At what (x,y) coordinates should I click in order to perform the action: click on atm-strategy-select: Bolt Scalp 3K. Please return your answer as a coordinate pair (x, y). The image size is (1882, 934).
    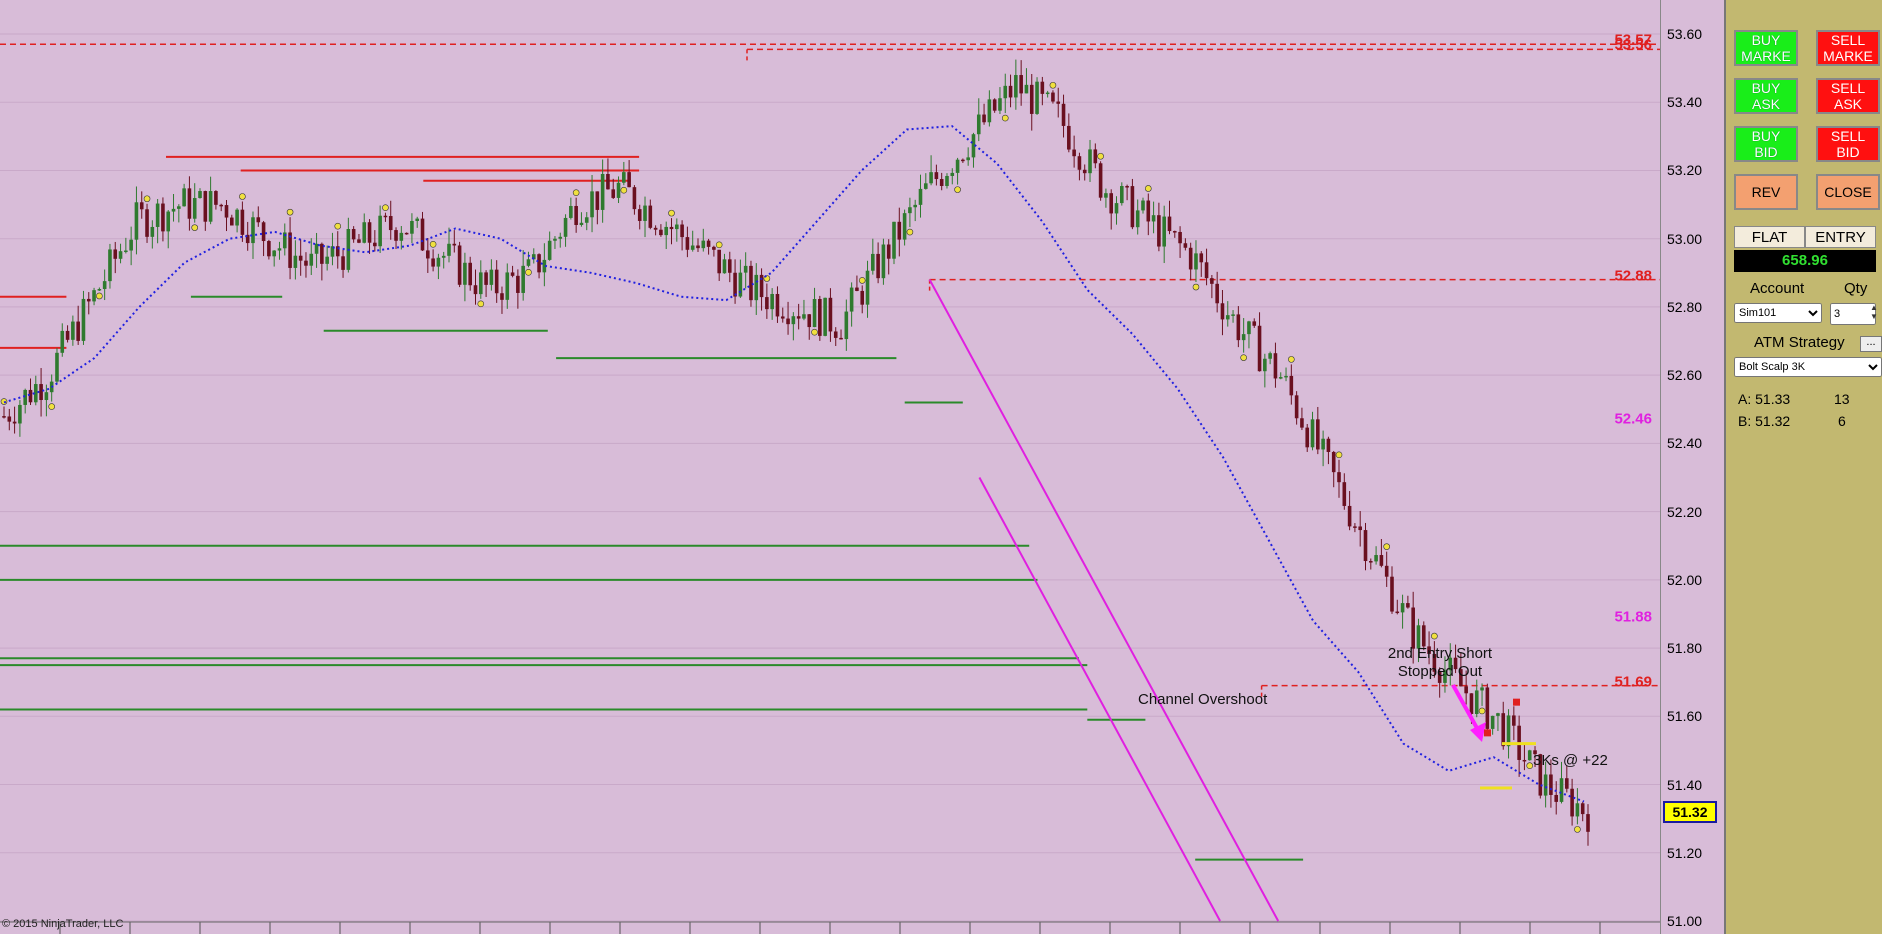
    Looking at the image, I should click on (1808, 367).